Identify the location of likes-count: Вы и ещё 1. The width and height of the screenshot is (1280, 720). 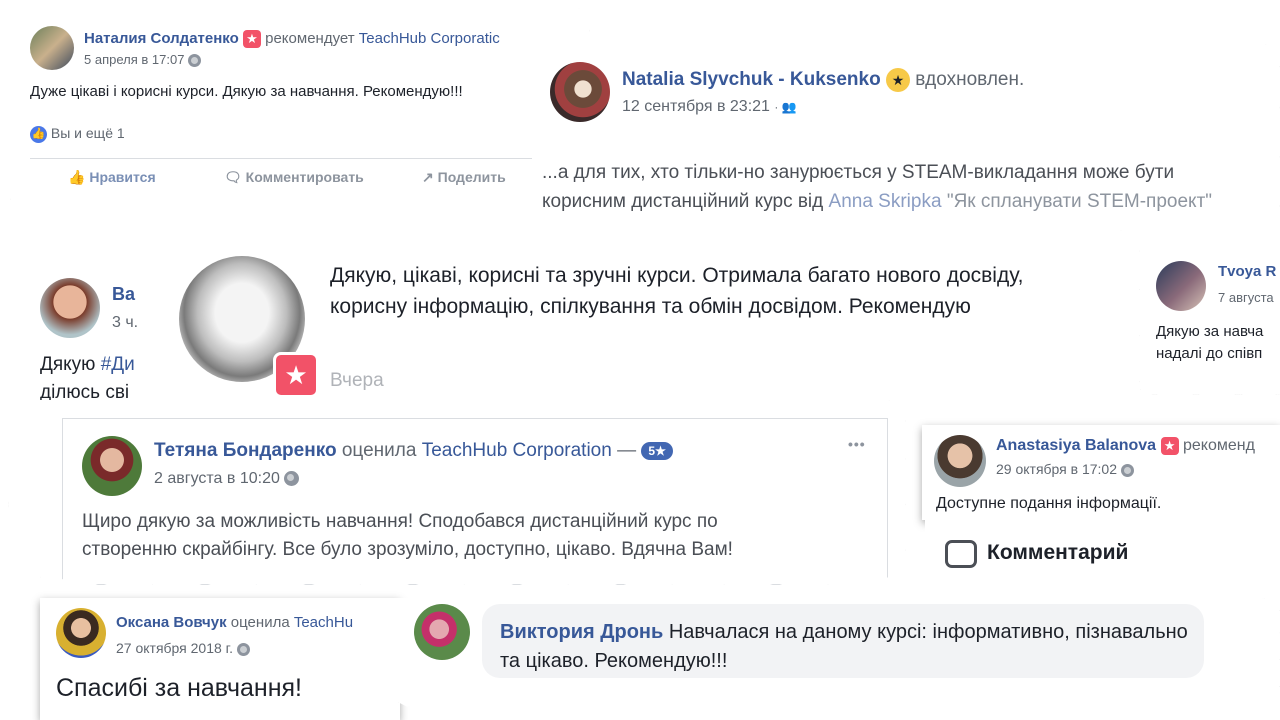
(88, 133).